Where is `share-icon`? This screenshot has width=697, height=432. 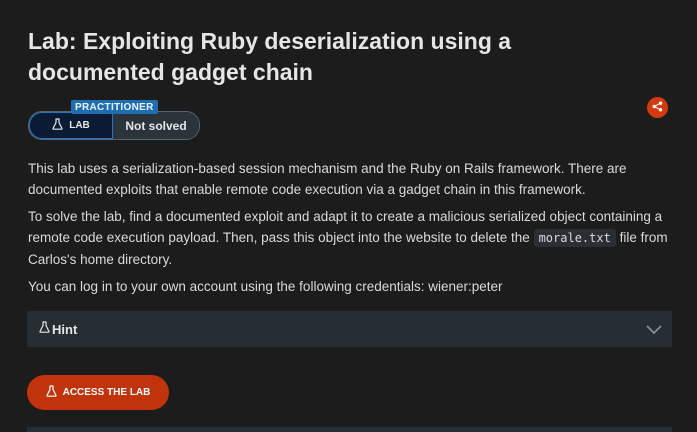
share-icon is located at coordinates (657, 108).